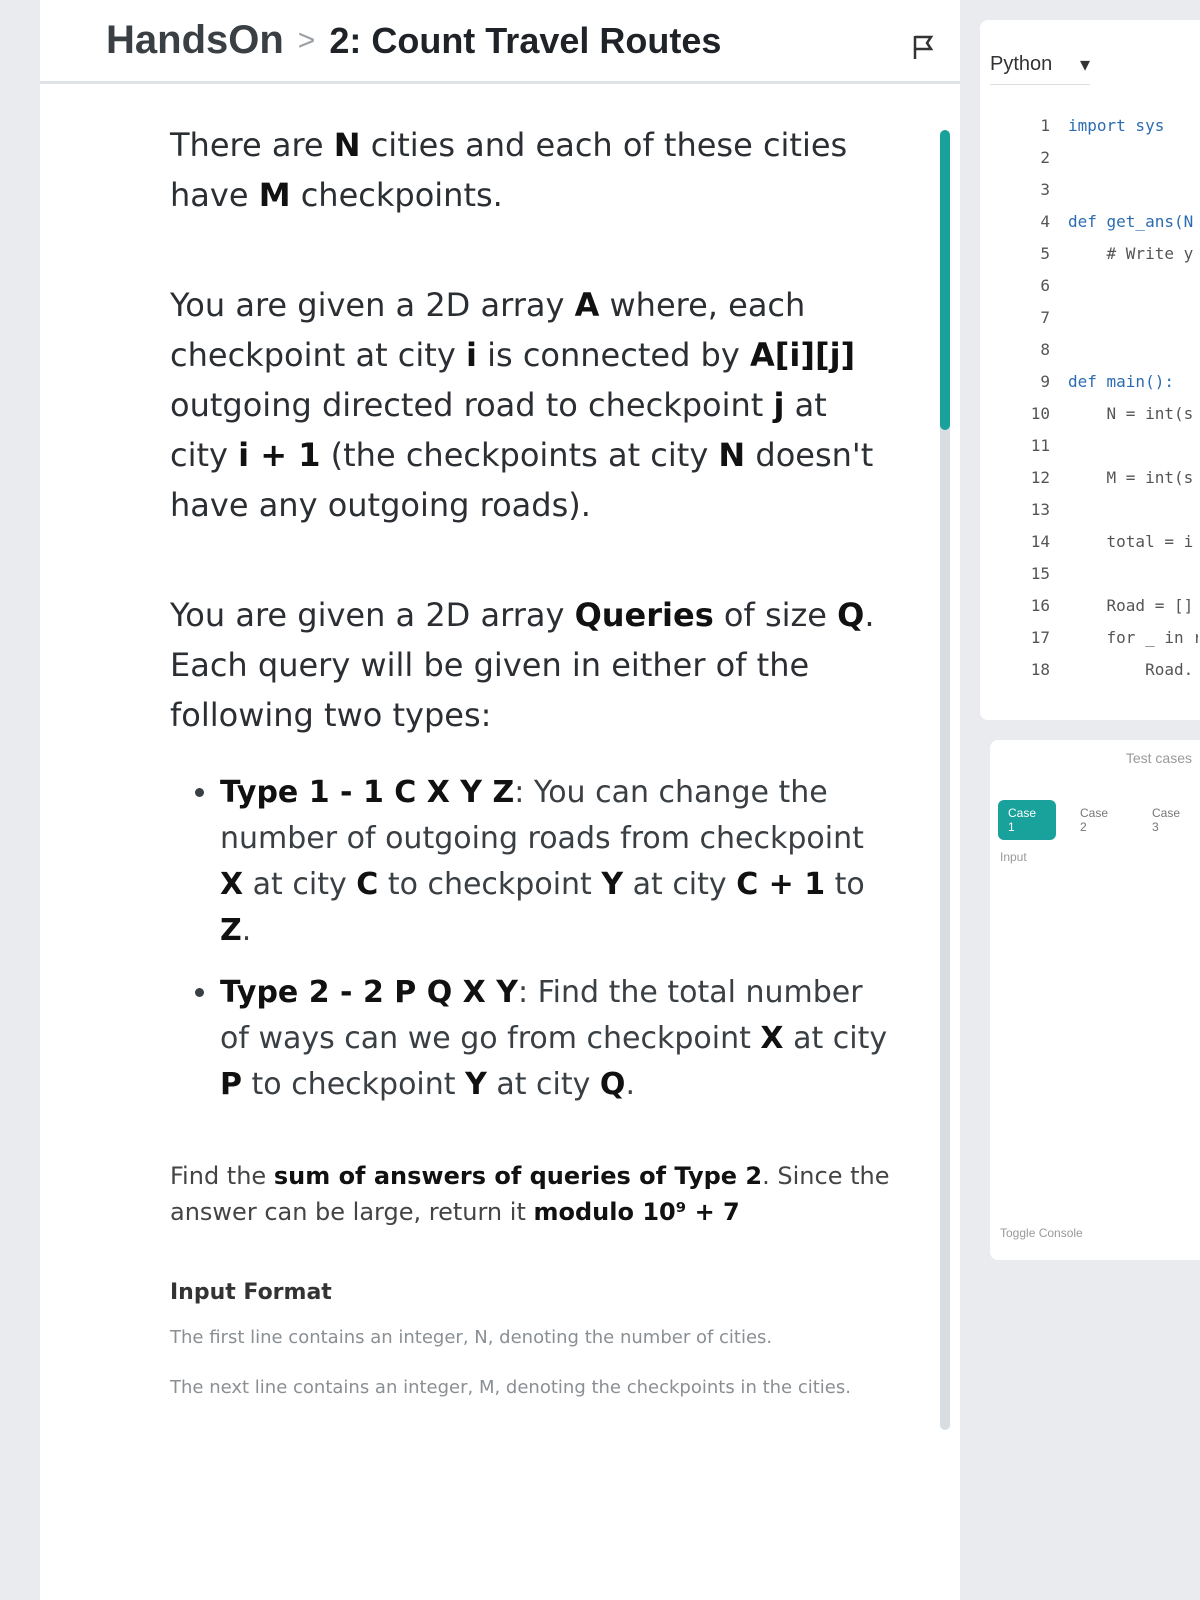 The image size is (1200, 1600). I want to click on test-cases-label: Test cases, so click(1158, 758).